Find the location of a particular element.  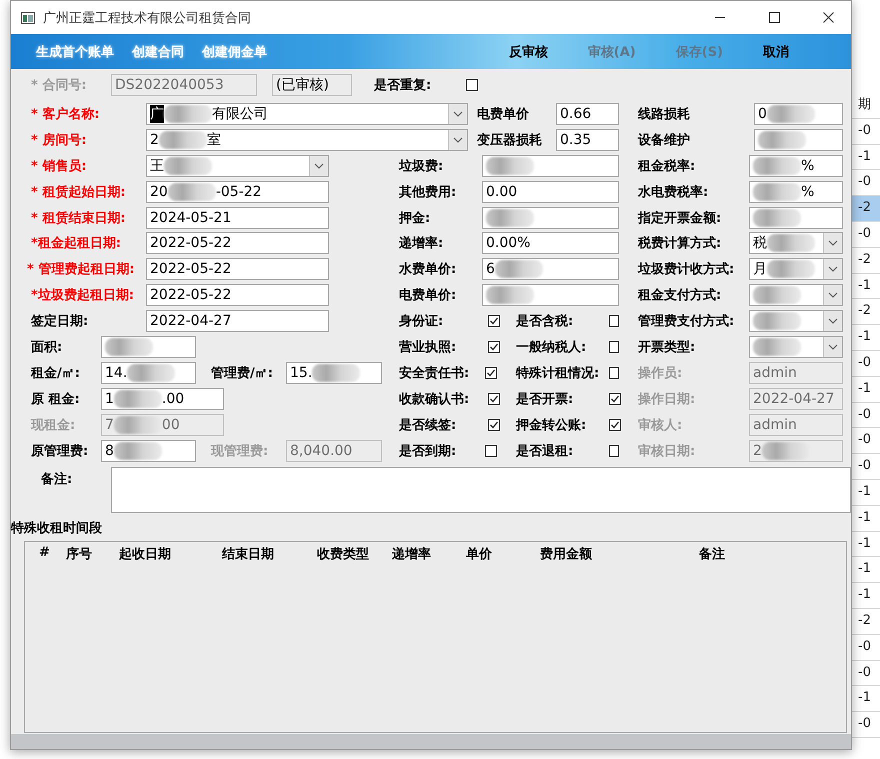

field-label: 设备维护 is located at coordinates (664, 140).